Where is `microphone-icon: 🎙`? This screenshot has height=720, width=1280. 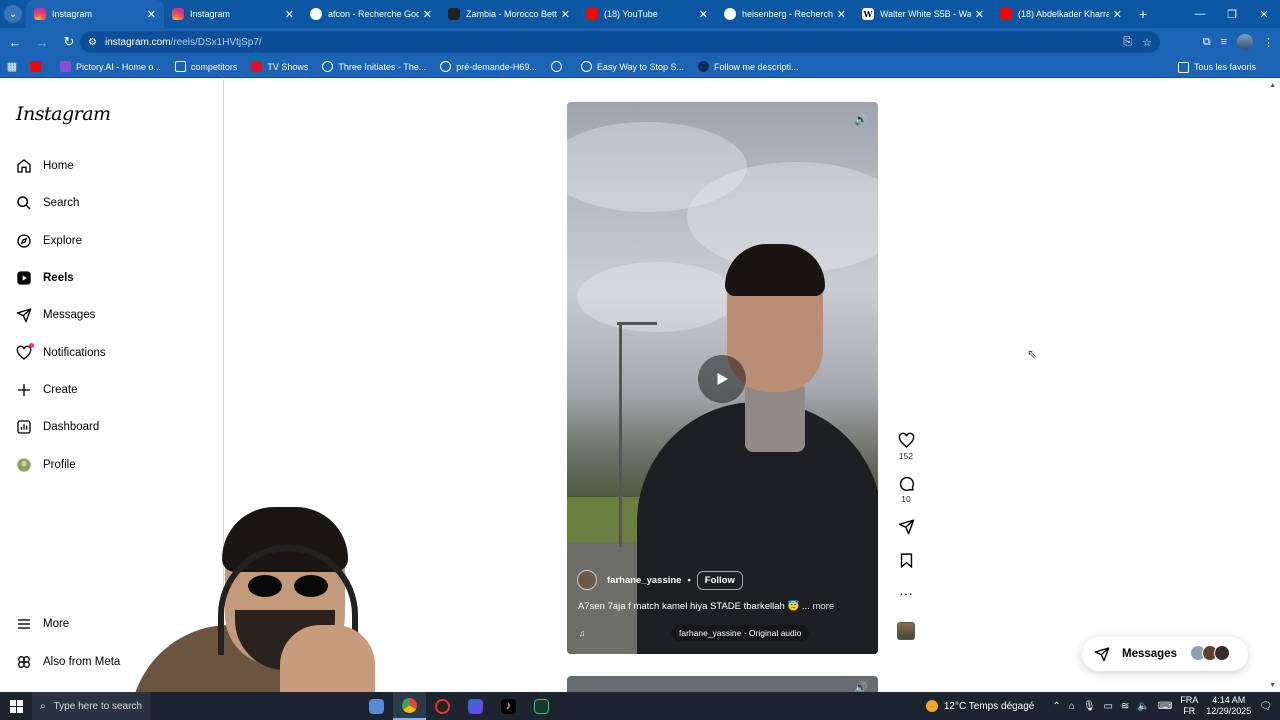
microphone-icon: 🎙 is located at coordinates (1089, 706).